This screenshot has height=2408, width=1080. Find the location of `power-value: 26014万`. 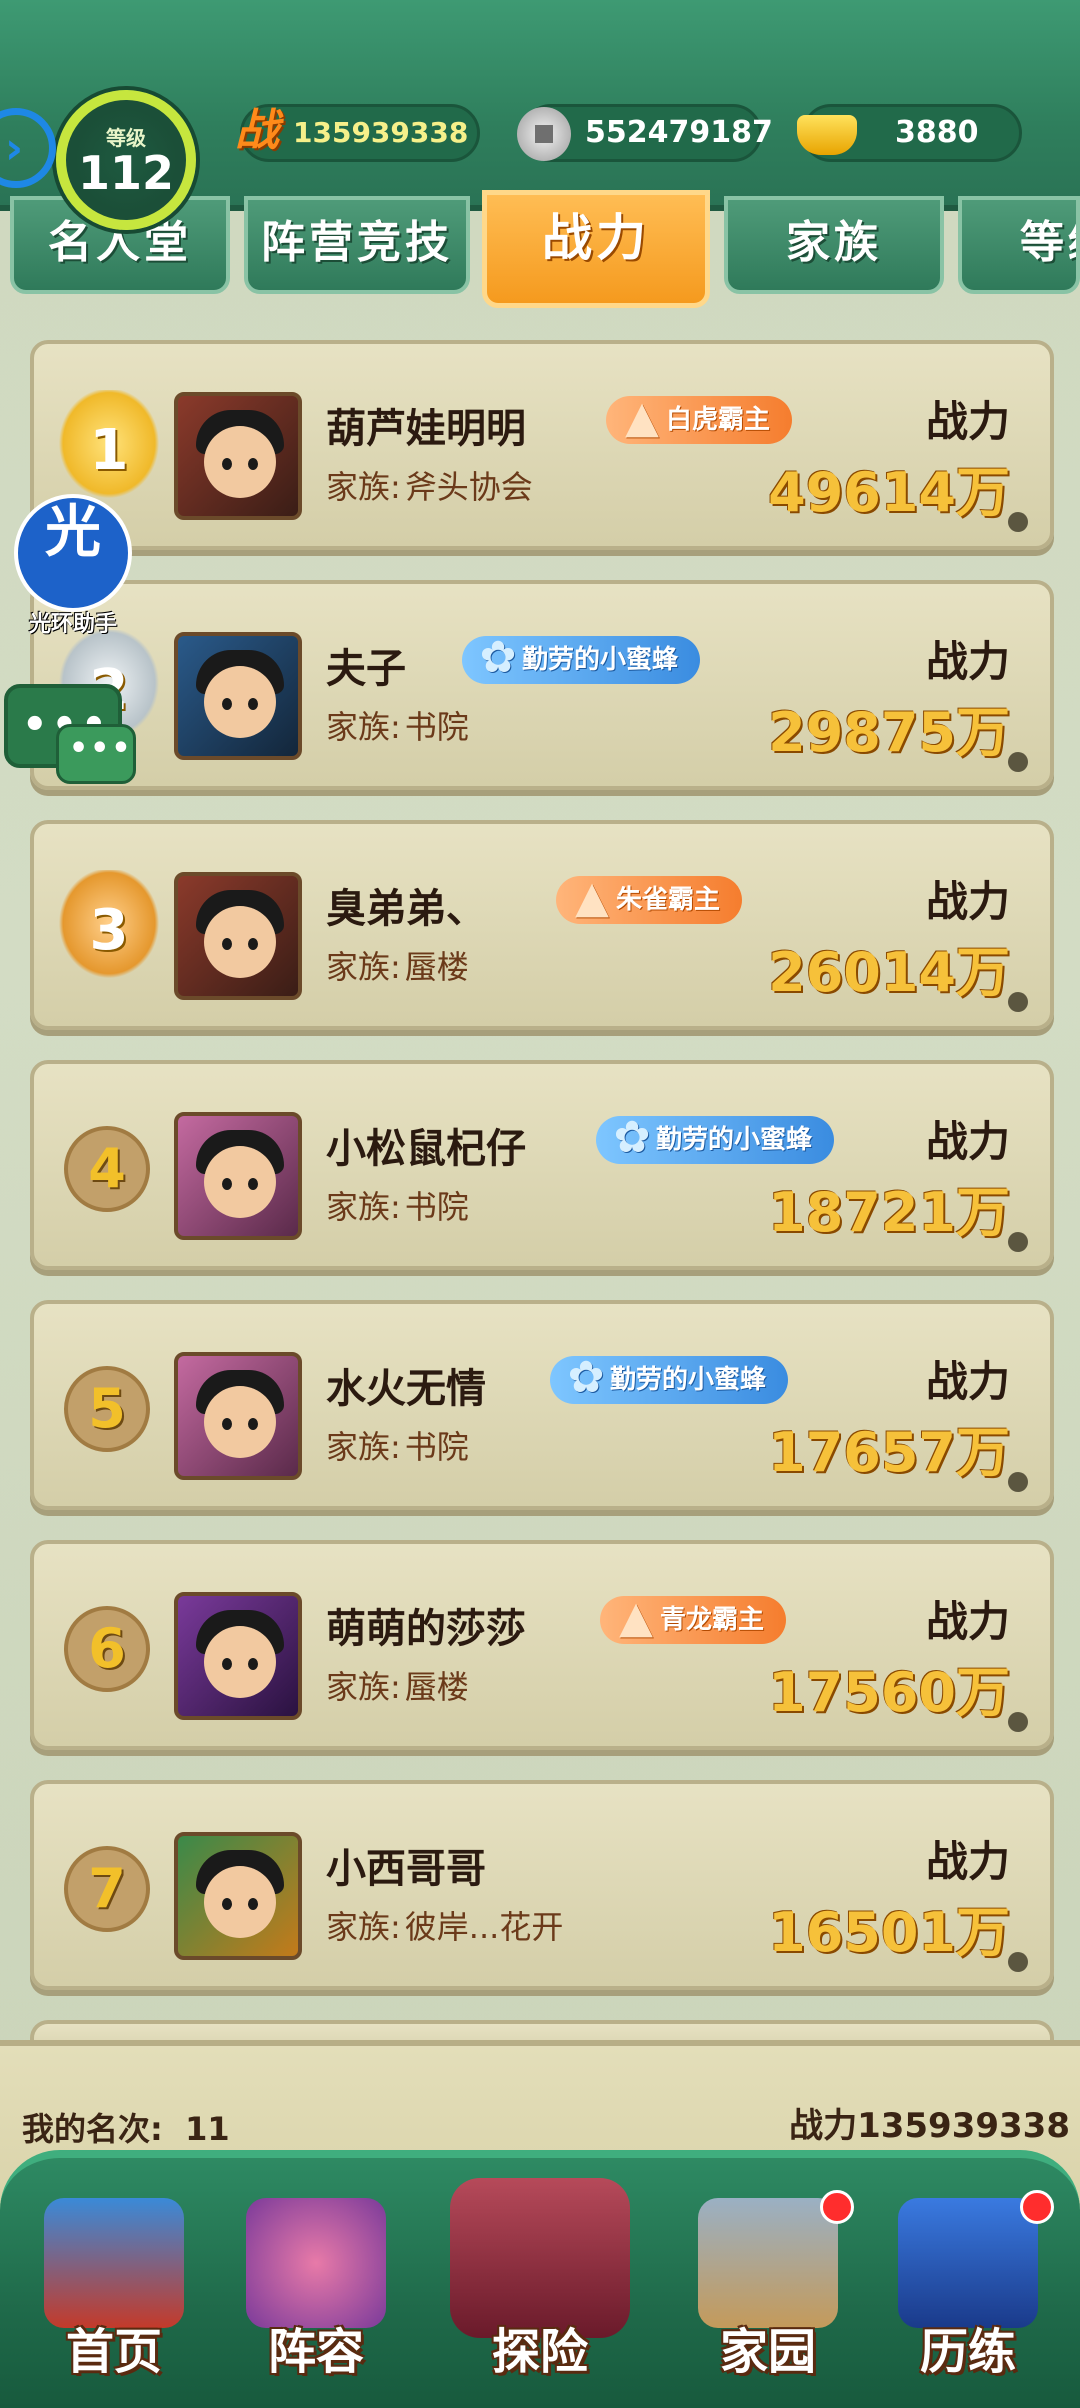

power-value: 26014万 is located at coordinates (889, 972).